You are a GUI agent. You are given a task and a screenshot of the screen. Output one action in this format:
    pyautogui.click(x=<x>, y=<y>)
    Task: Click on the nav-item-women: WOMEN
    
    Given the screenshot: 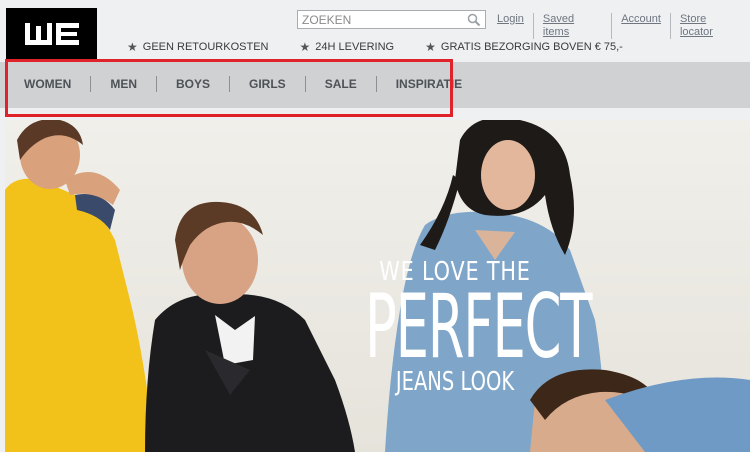 What is the action you would take?
    pyautogui.click(x=49, y=84)
    